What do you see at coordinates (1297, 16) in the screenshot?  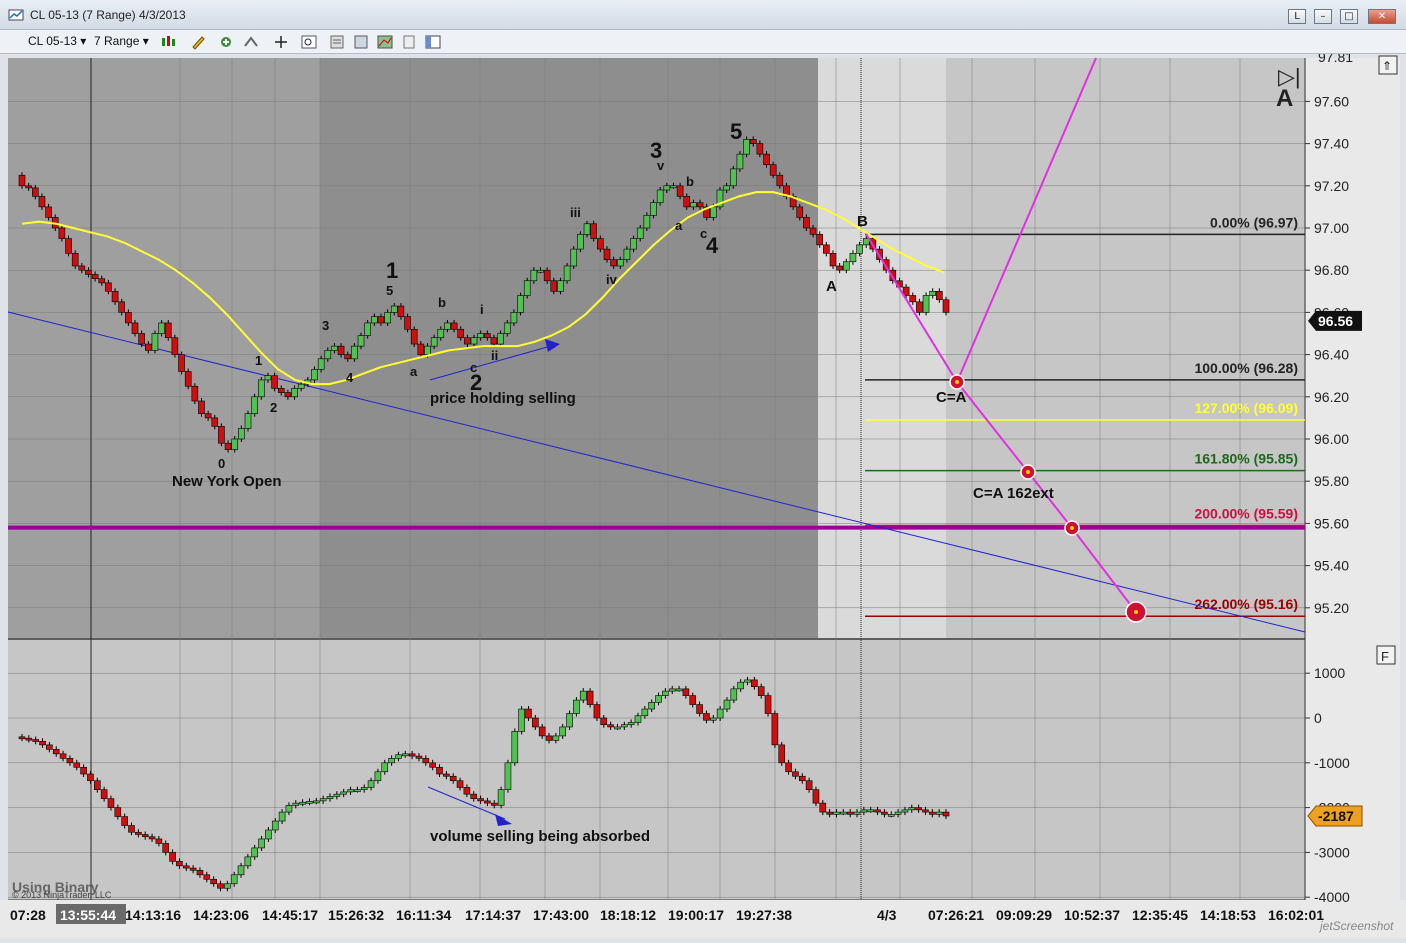 I see `link-button: L` at bounding box center [1297, 16].